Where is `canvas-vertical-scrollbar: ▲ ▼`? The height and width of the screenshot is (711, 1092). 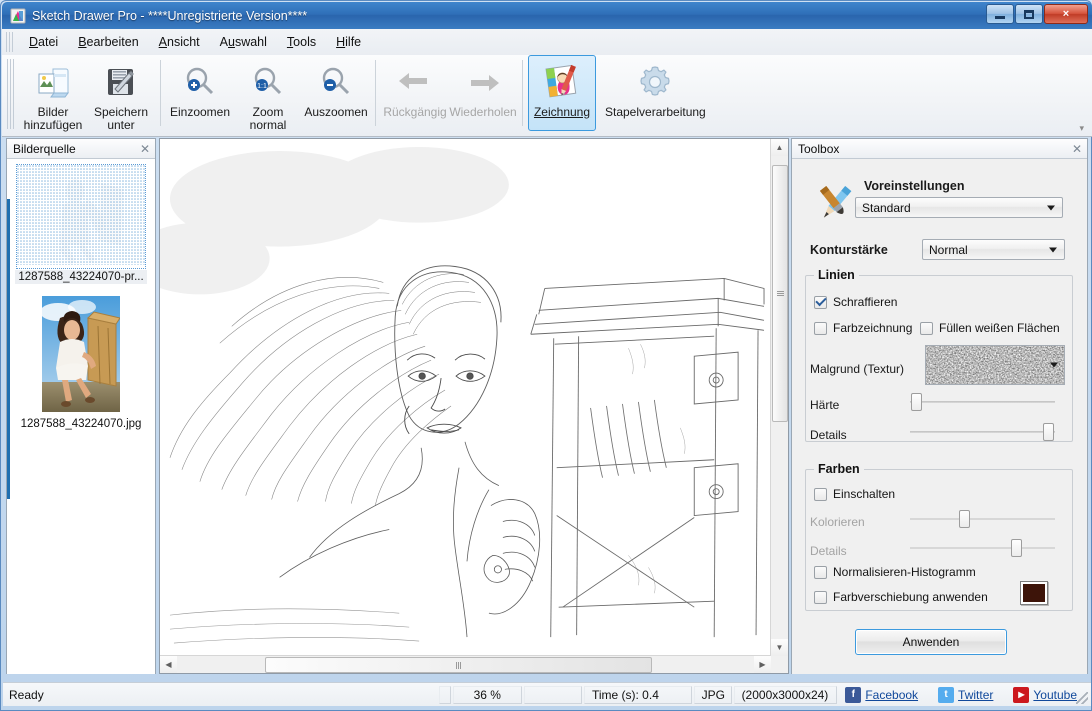
canvas-vertical-scrollbar: ▲ ▼ is located at coordinates (779, 397).